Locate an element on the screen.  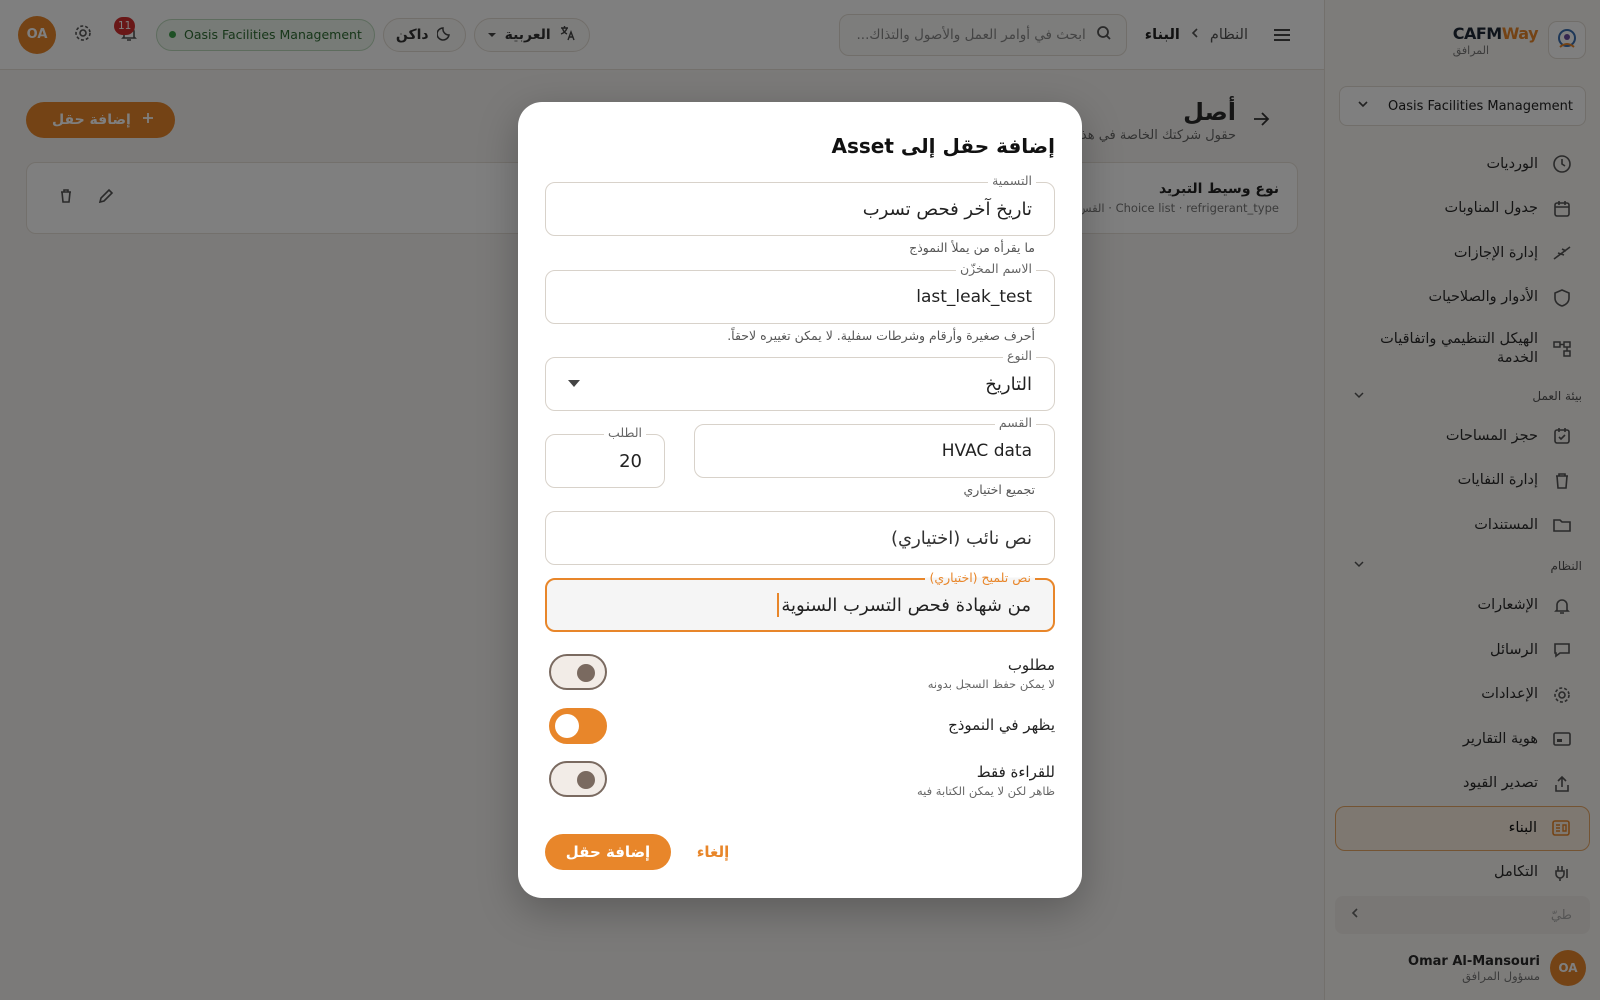
toggle-readonly-sub: ظاهر لكن لا يمكن الكتابة فيه is located at coordinates (986, 791).